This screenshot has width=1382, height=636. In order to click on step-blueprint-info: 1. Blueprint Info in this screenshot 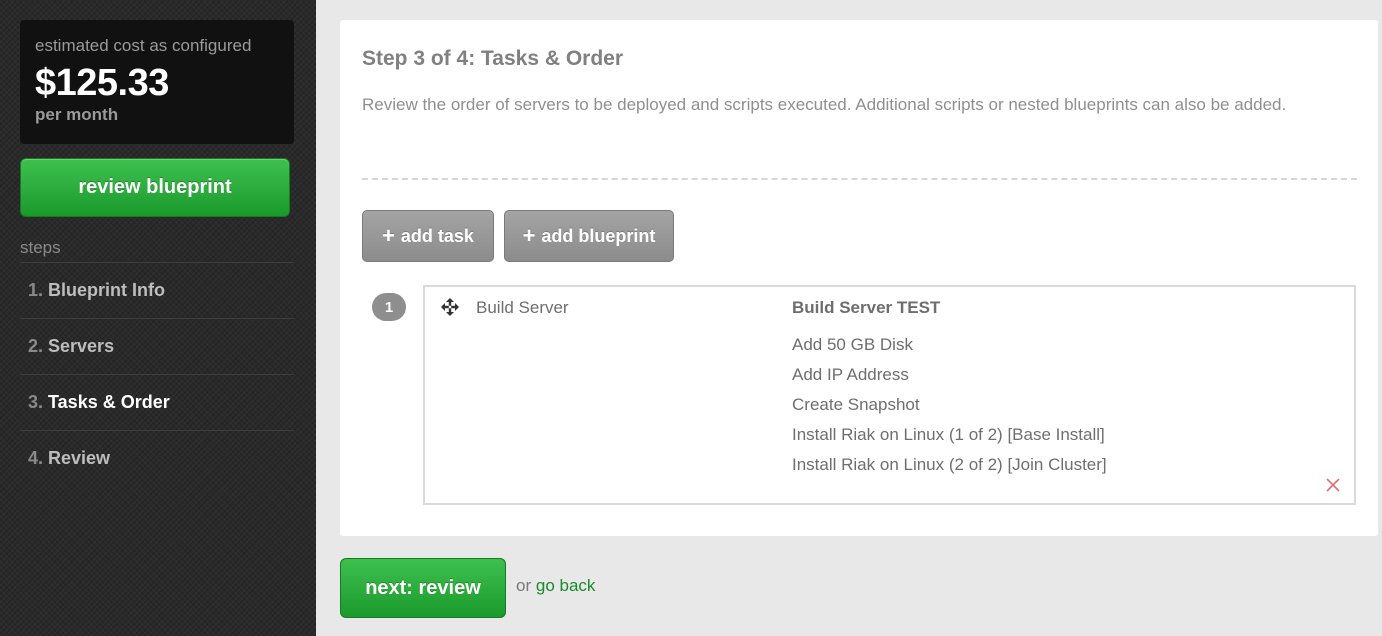, I will do `click(157, 290)`.